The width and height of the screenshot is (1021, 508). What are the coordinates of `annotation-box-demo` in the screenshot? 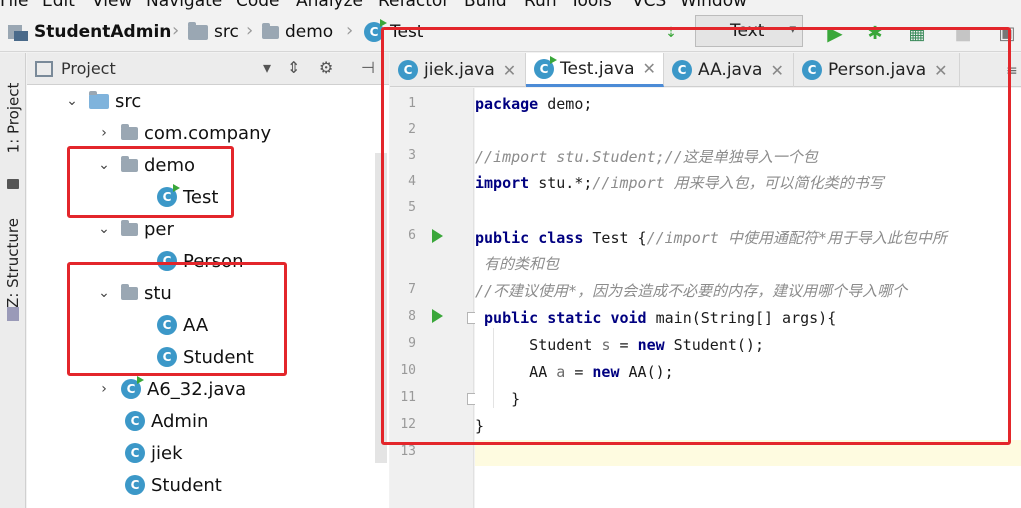 It's located at (150, 182).